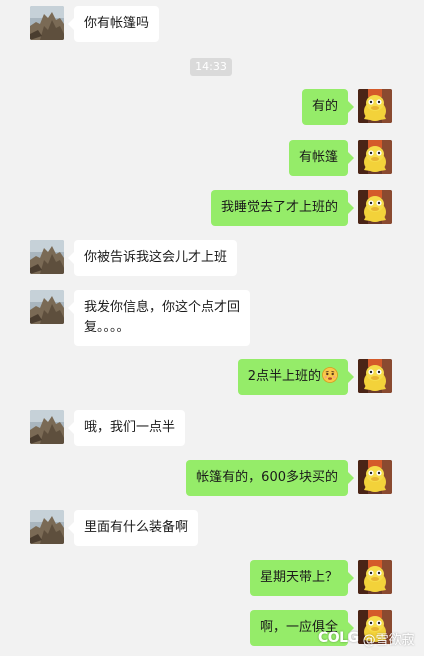 The image size is (424, 656). What do you see at coordinates (328, 107) in the screenshot?
I see `message-bubble: 有的` at bounding box center [328, 107].